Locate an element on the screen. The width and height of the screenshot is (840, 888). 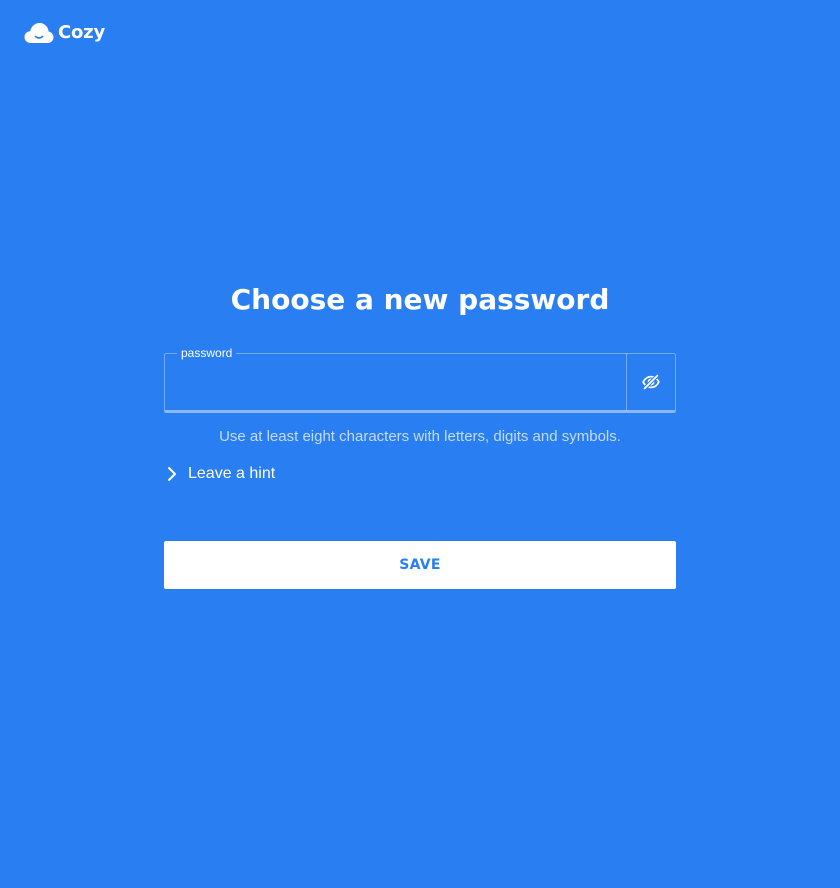
save-button: SAVE is located at coordinates (420, 565).